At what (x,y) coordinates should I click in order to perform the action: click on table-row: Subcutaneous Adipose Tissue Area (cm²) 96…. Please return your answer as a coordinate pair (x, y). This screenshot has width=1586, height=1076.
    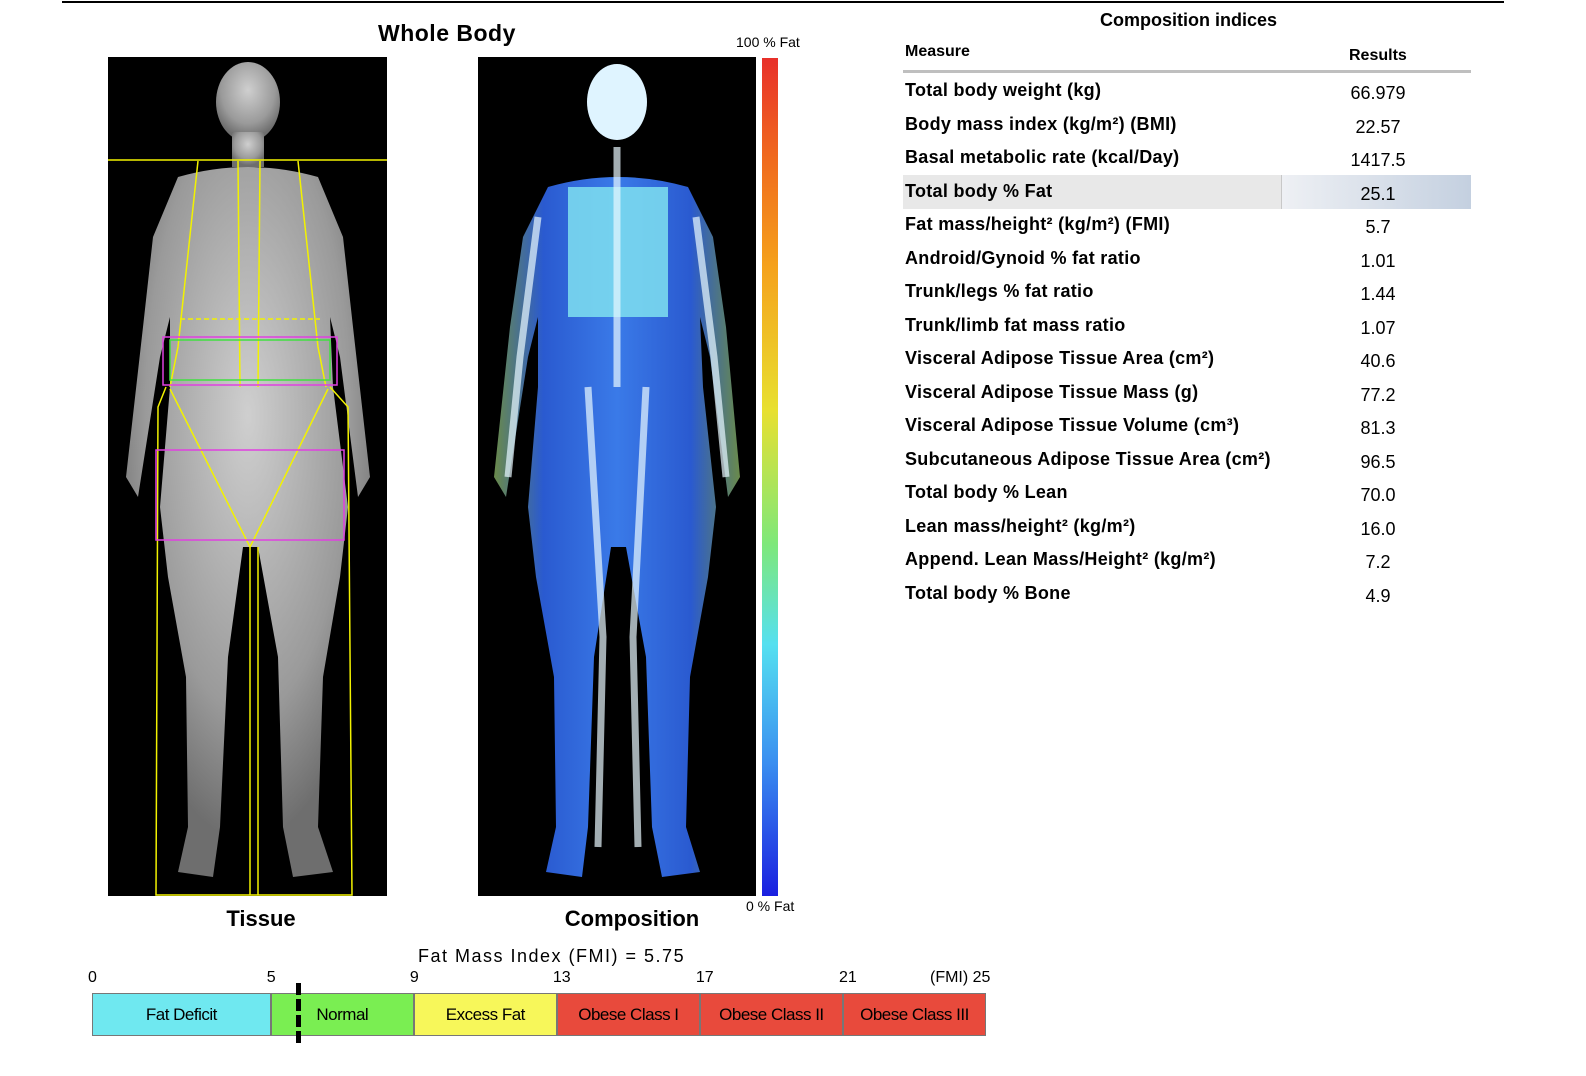
    Looking at the image, I should click on (1187, 460).